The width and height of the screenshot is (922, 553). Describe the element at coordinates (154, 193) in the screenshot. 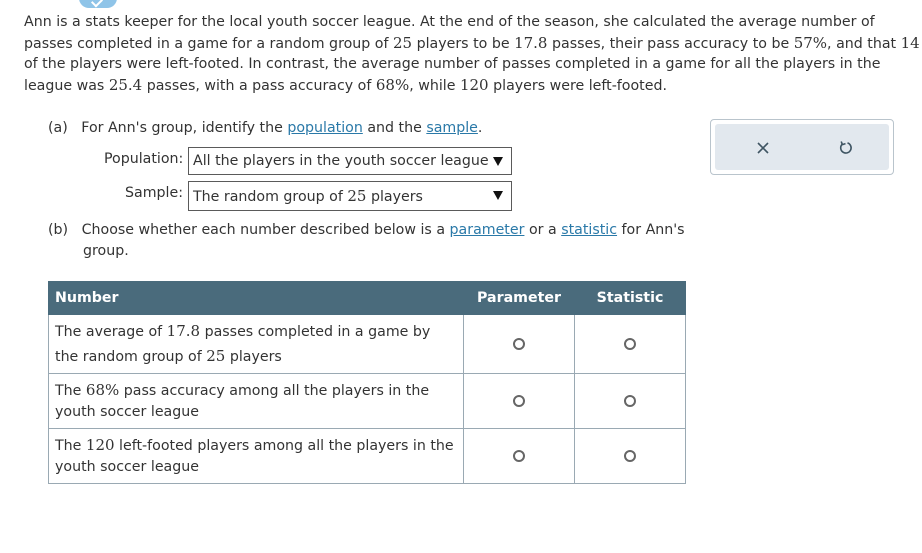

I see `sample-label: Sample:` at that location.